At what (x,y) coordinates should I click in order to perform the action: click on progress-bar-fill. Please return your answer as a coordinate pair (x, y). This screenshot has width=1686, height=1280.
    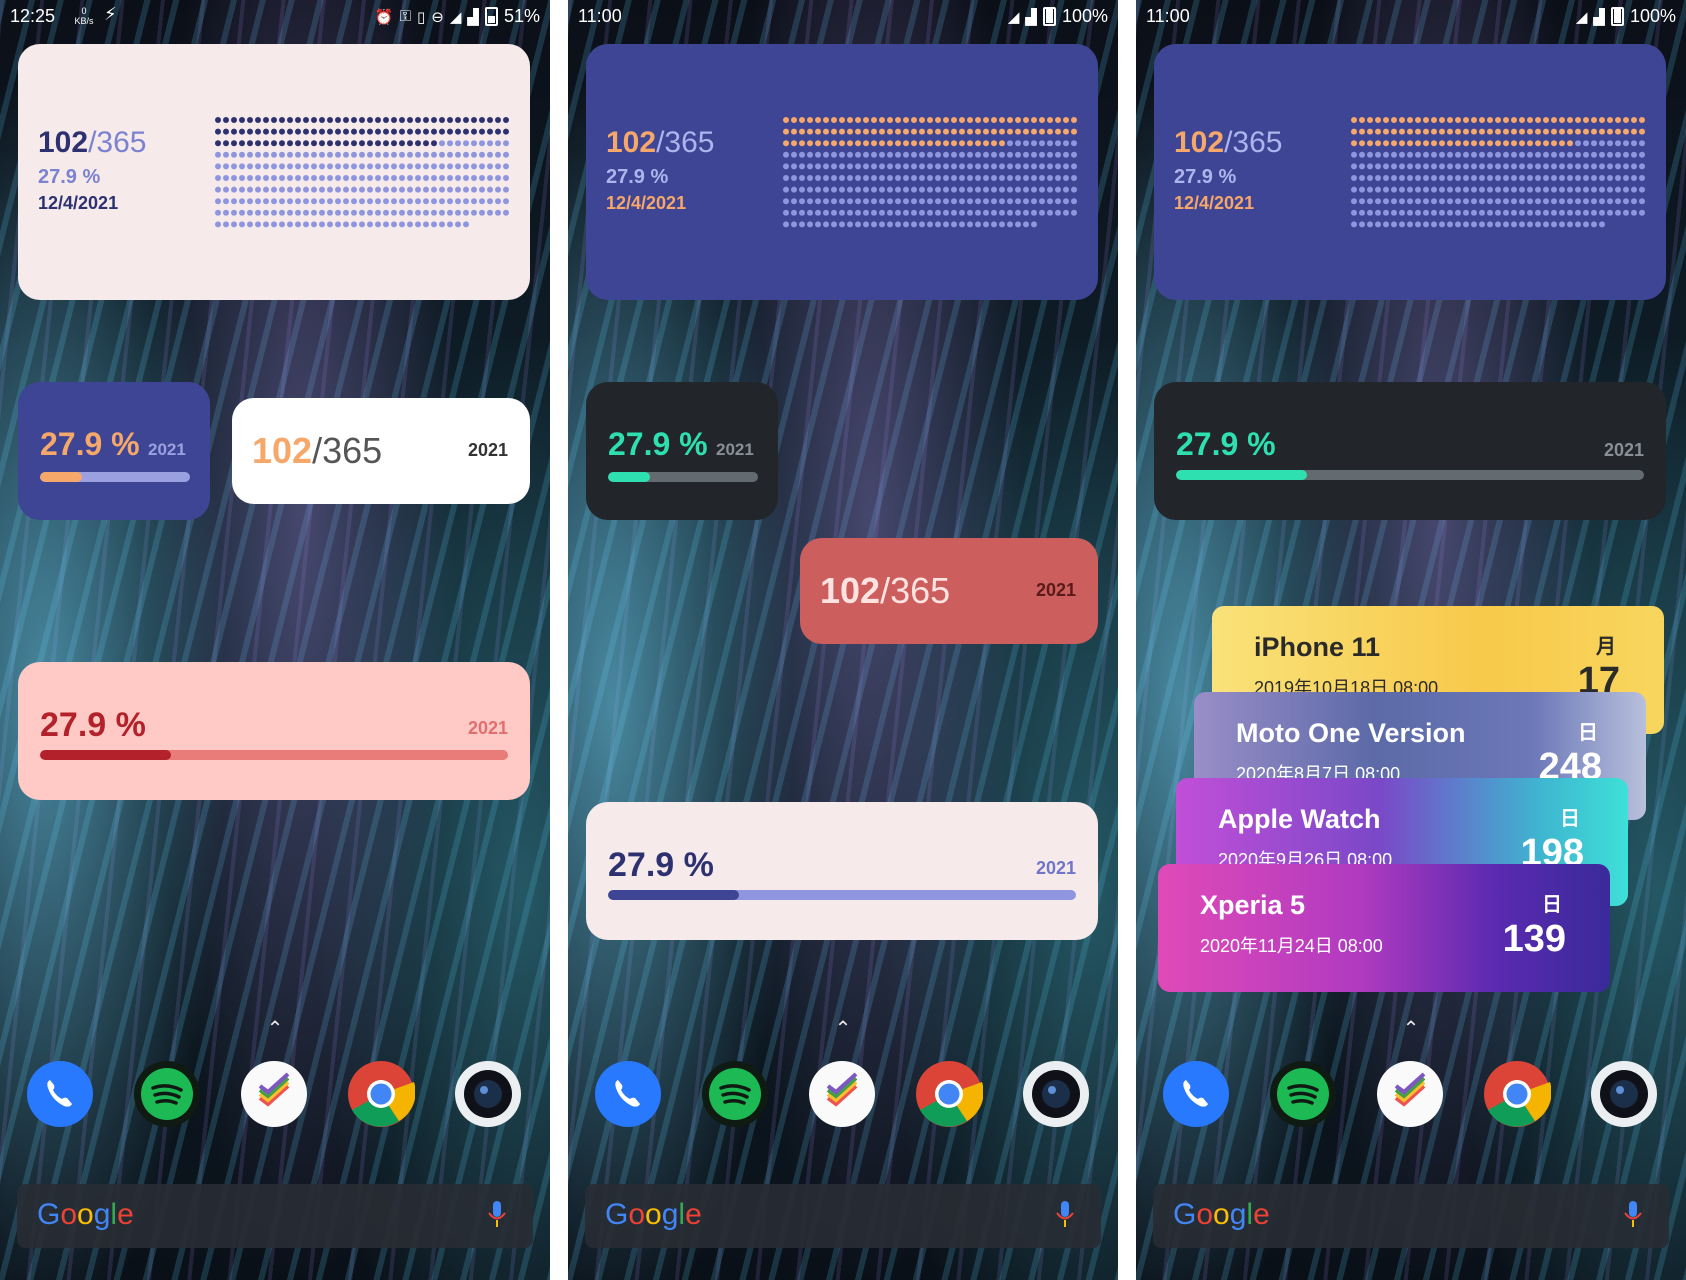
    Looking at the image, I should click on (673, 895).